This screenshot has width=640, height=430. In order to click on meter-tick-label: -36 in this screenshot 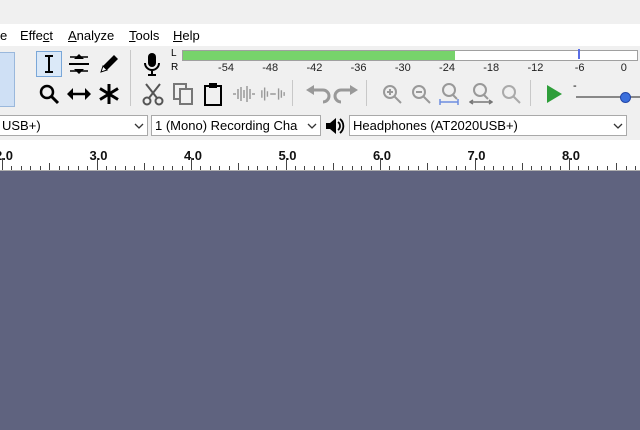, I will do `click(358, 68)`.